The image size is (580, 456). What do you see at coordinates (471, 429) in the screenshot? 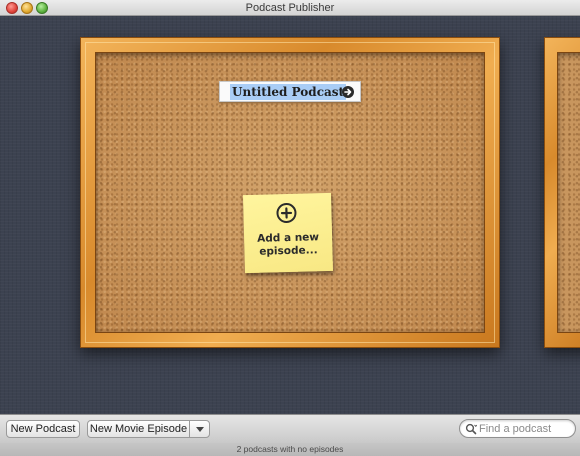
I see `search-icon` at bounding box center [471, 429].